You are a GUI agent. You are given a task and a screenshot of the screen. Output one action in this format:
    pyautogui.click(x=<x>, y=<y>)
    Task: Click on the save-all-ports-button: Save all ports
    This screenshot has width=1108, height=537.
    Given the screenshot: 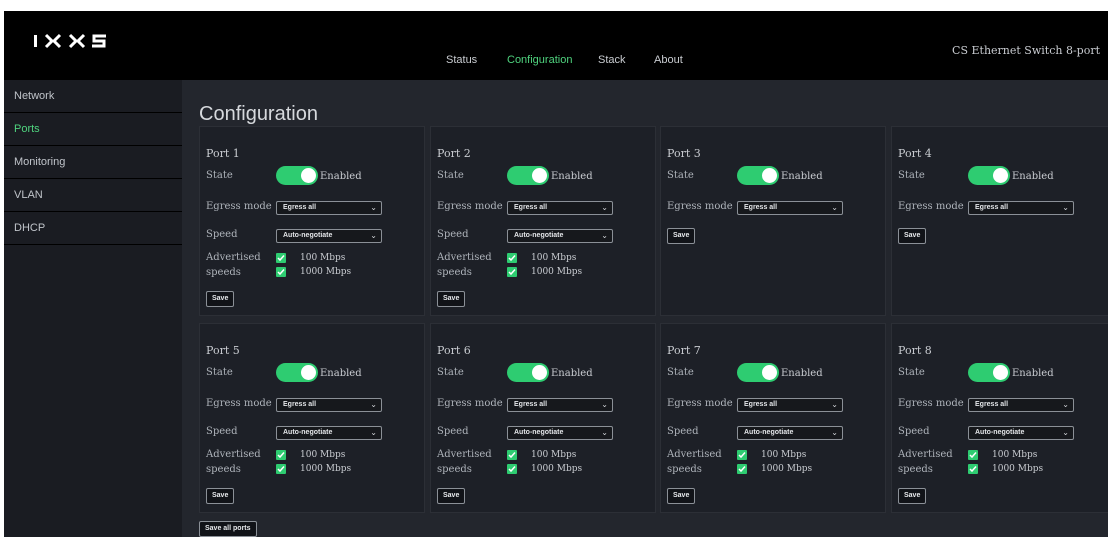 What is the action you would take?
    pyautogui.click(x=228, y=529)
    